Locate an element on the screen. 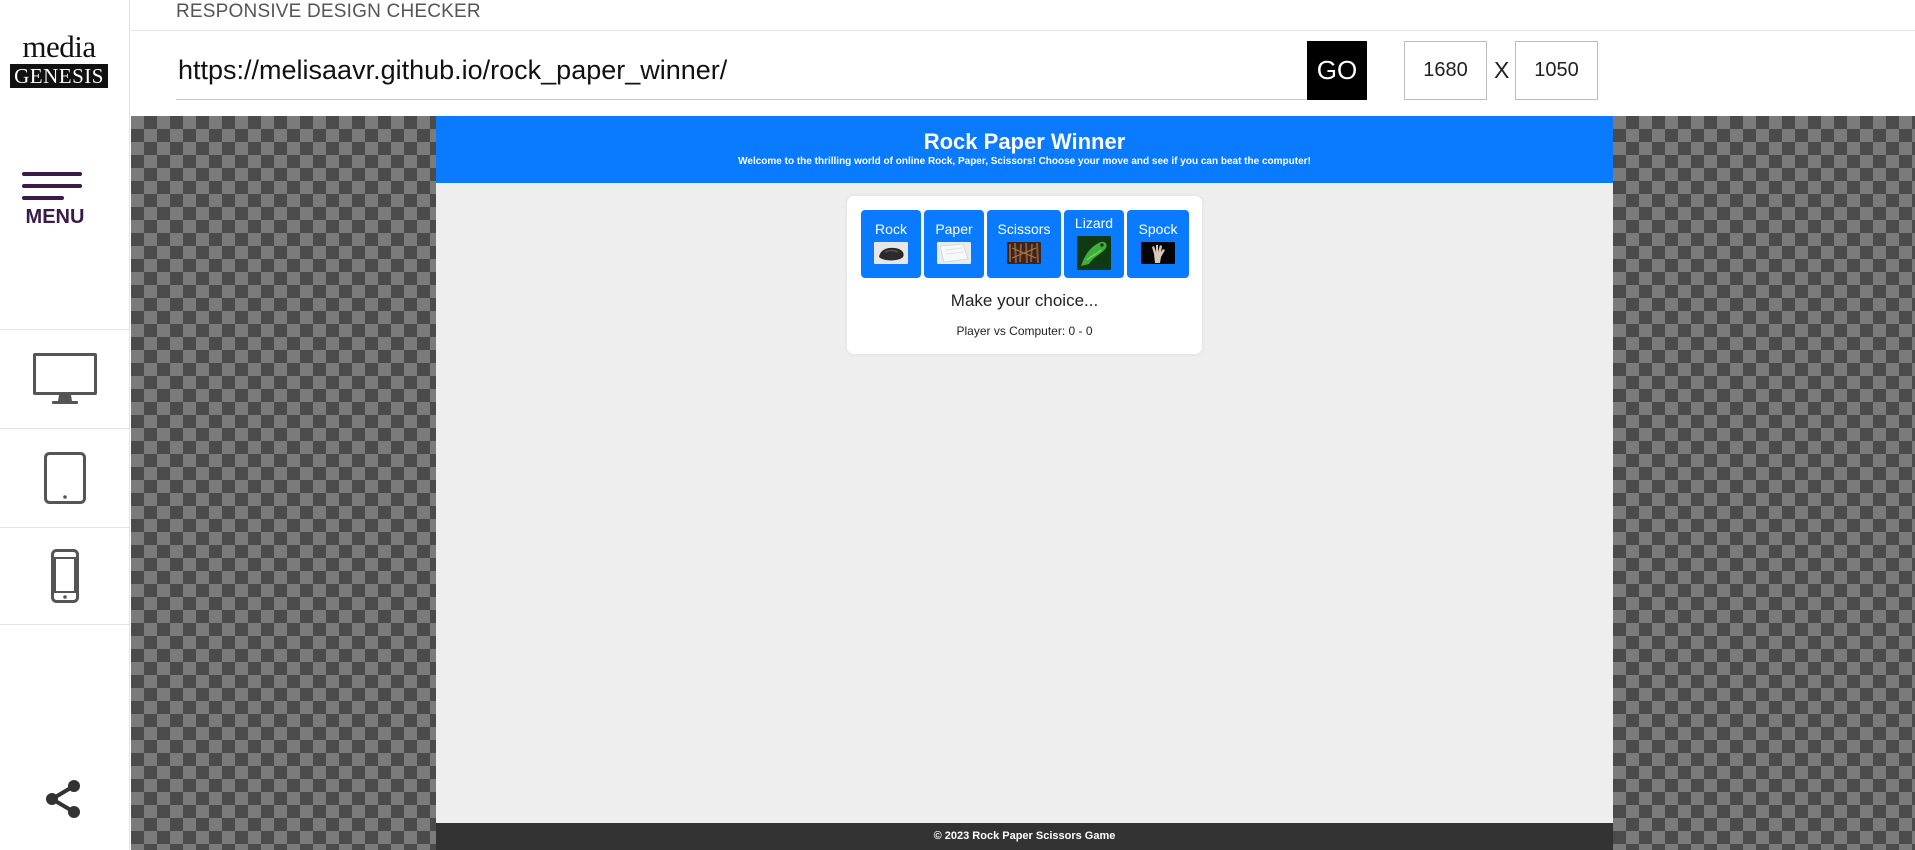 This screenshot has height=850, width=1915. height-input is located at coordinates (1556, 70).